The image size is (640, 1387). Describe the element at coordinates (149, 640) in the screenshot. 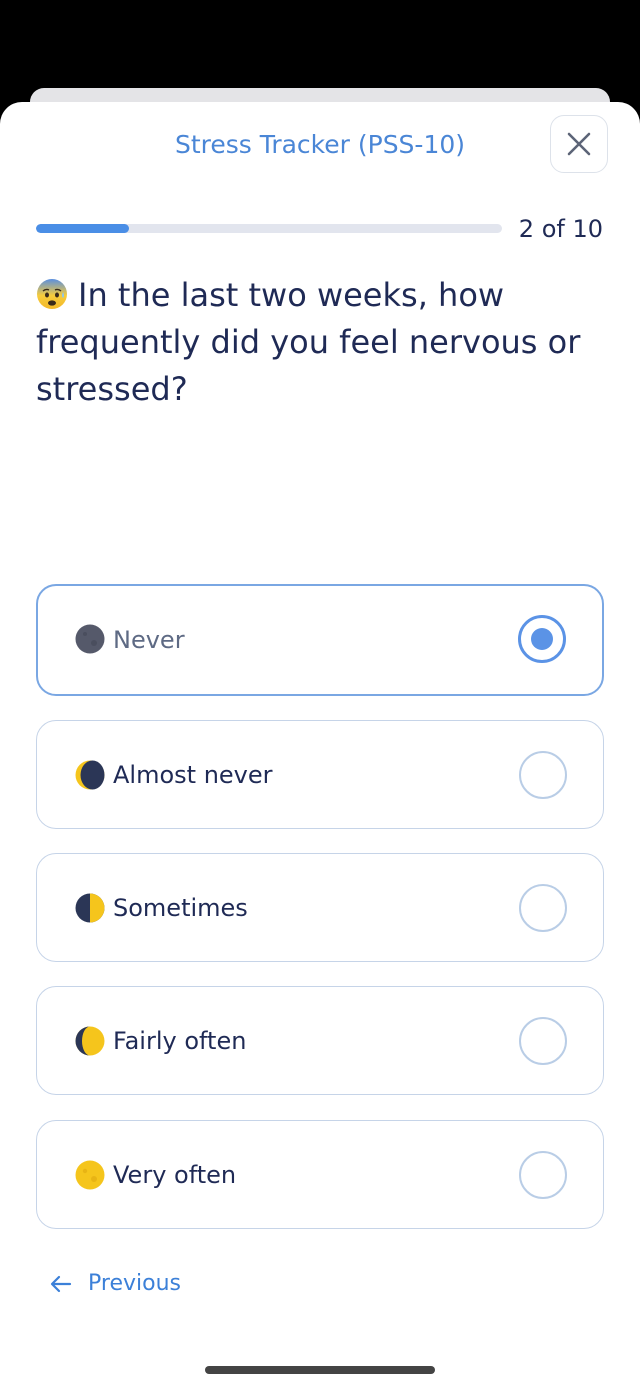

I see `option-label: Never` at that location.